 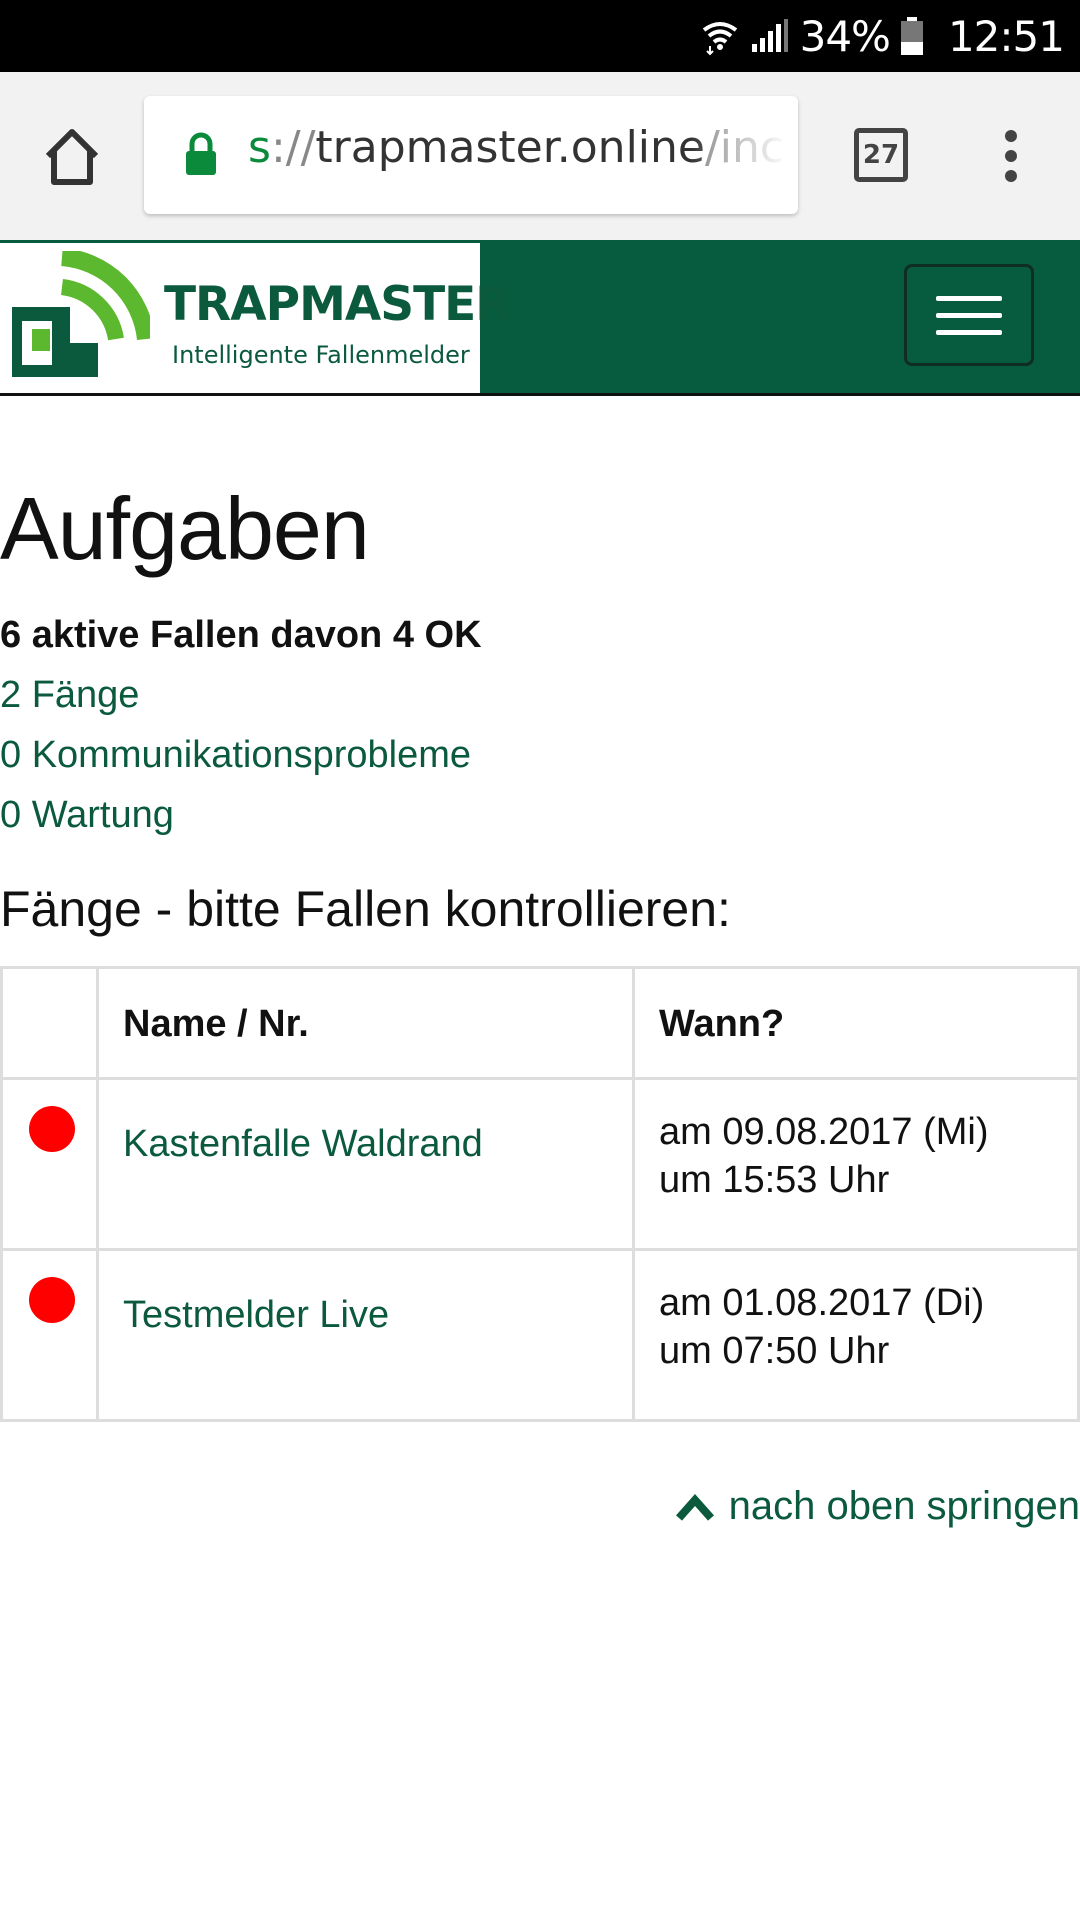 I want to click on trap-name-link: Testmelder Live, so click(x=256, y=1315).